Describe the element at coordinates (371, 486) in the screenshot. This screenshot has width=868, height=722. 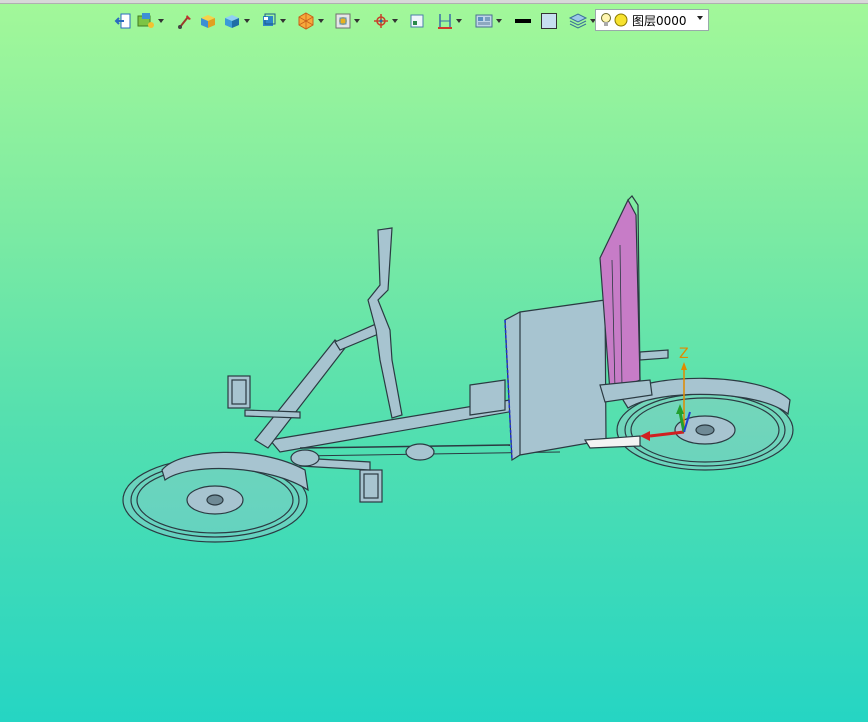
I see `pedal-lower` at that location.